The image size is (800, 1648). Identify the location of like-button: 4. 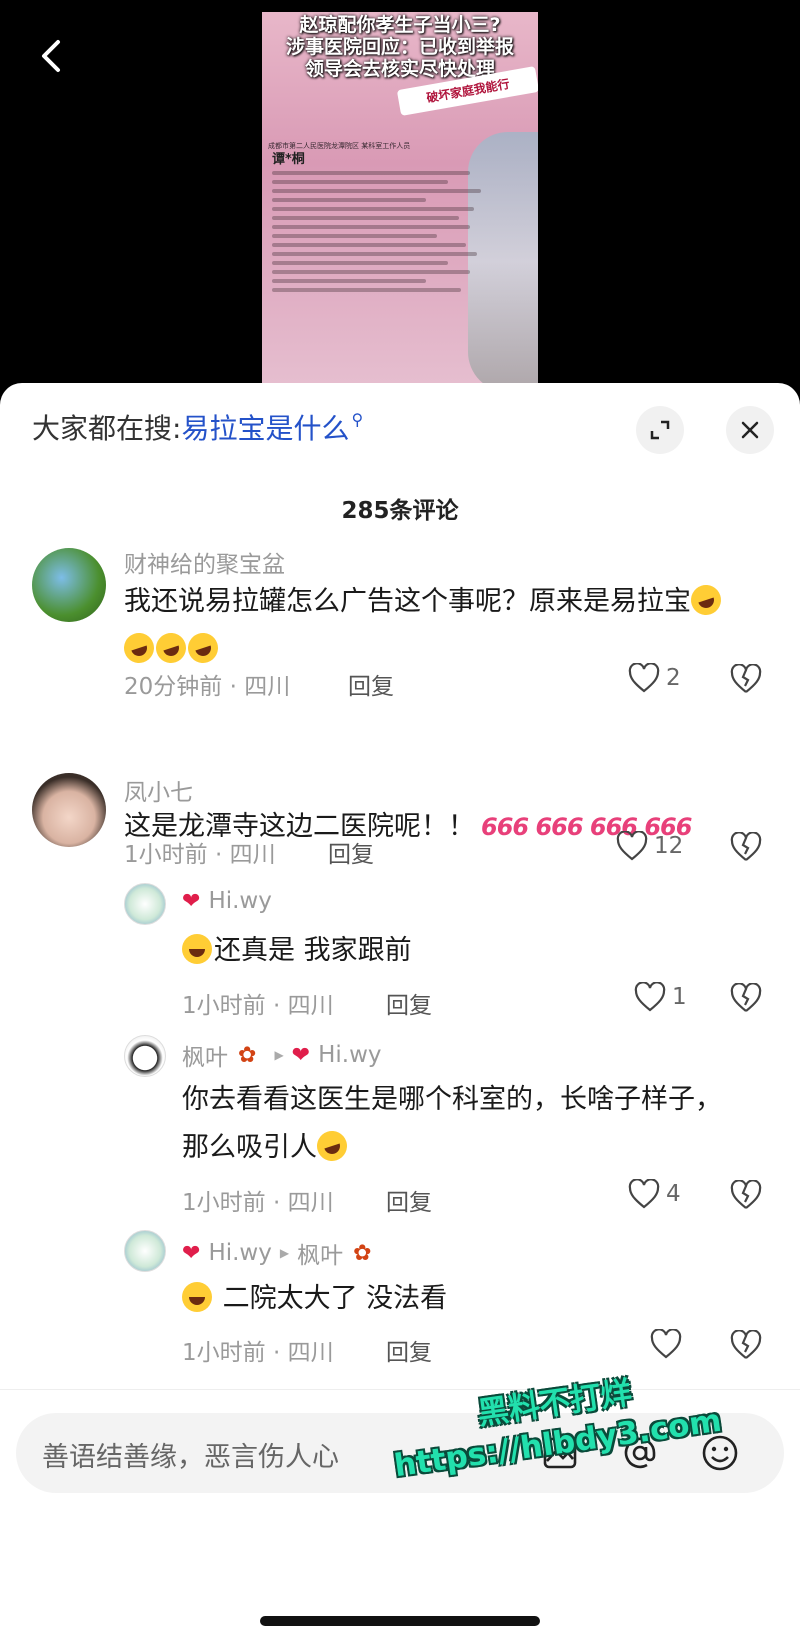
(654, 1194).